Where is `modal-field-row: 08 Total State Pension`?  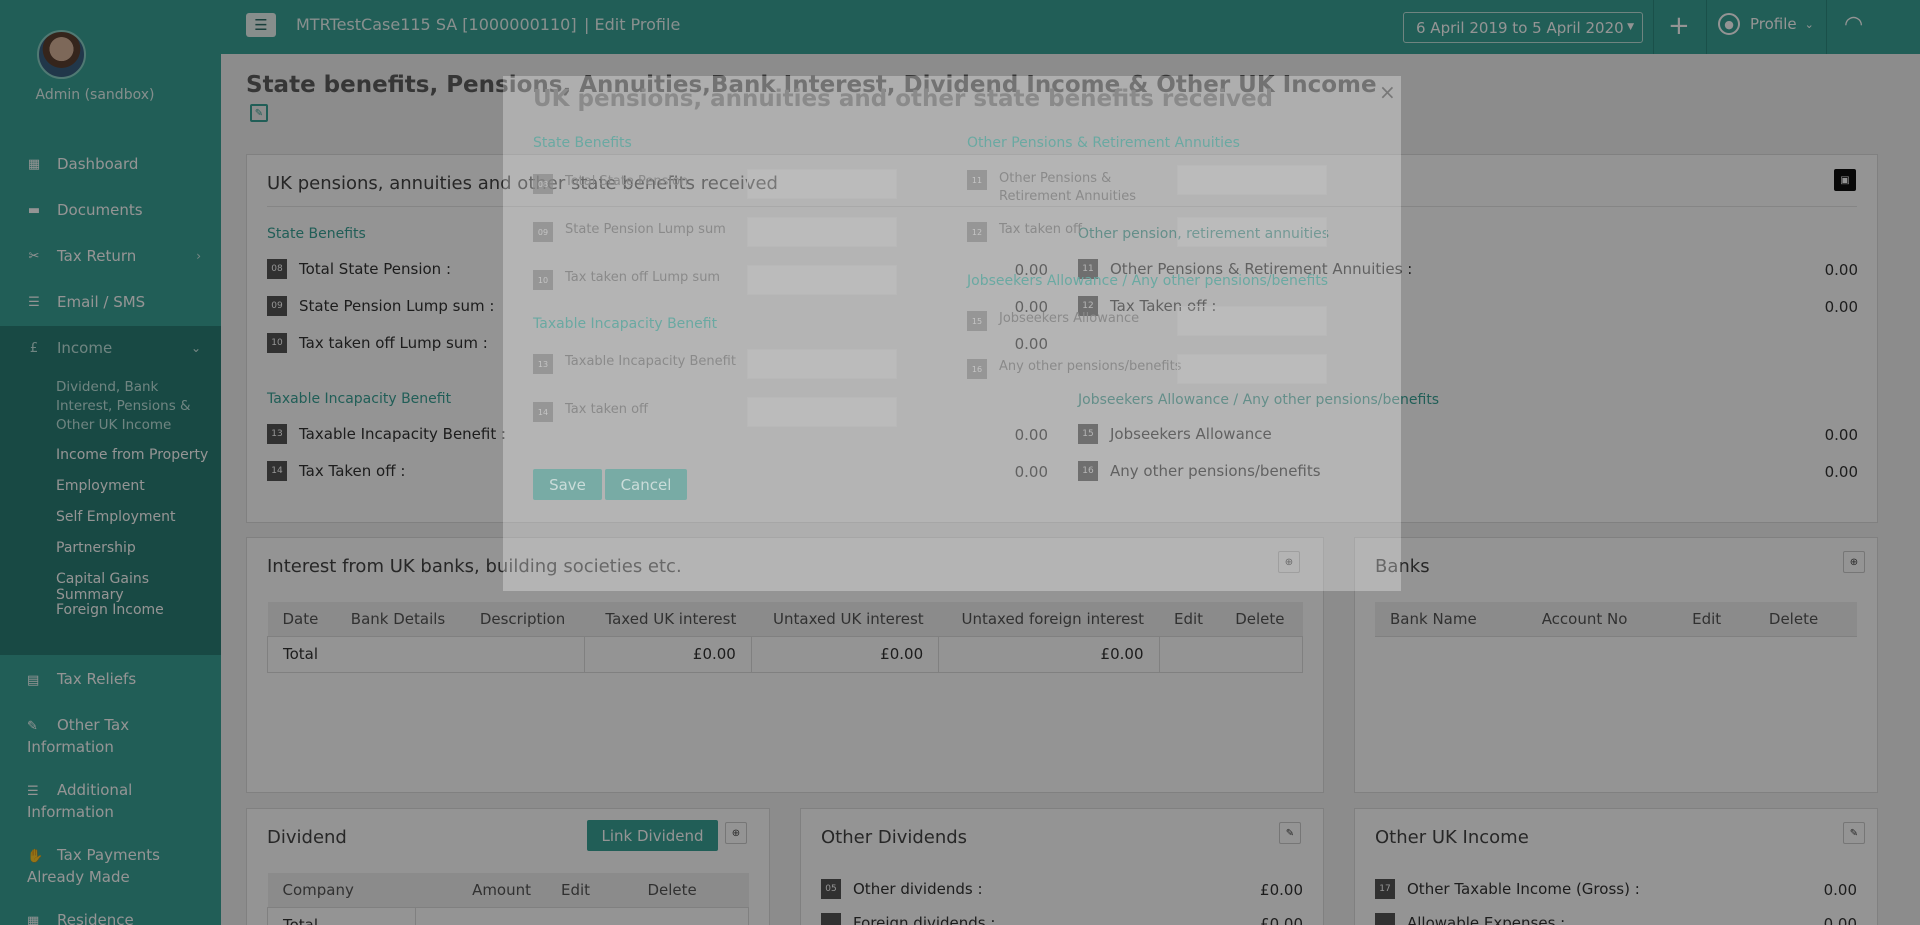 modal-field-row: 08 Total State Pension is located at coordinates (610, 184).